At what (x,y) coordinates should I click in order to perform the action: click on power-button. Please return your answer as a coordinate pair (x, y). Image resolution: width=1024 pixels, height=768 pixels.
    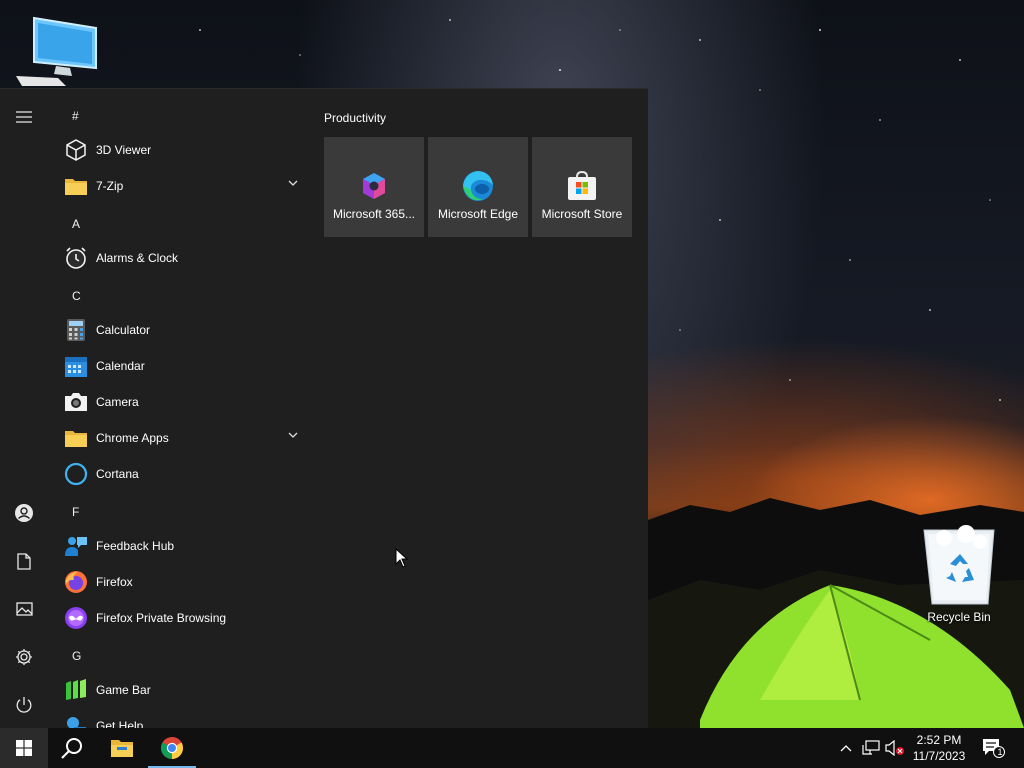
    Looking at the image, I should click on (24, 705).